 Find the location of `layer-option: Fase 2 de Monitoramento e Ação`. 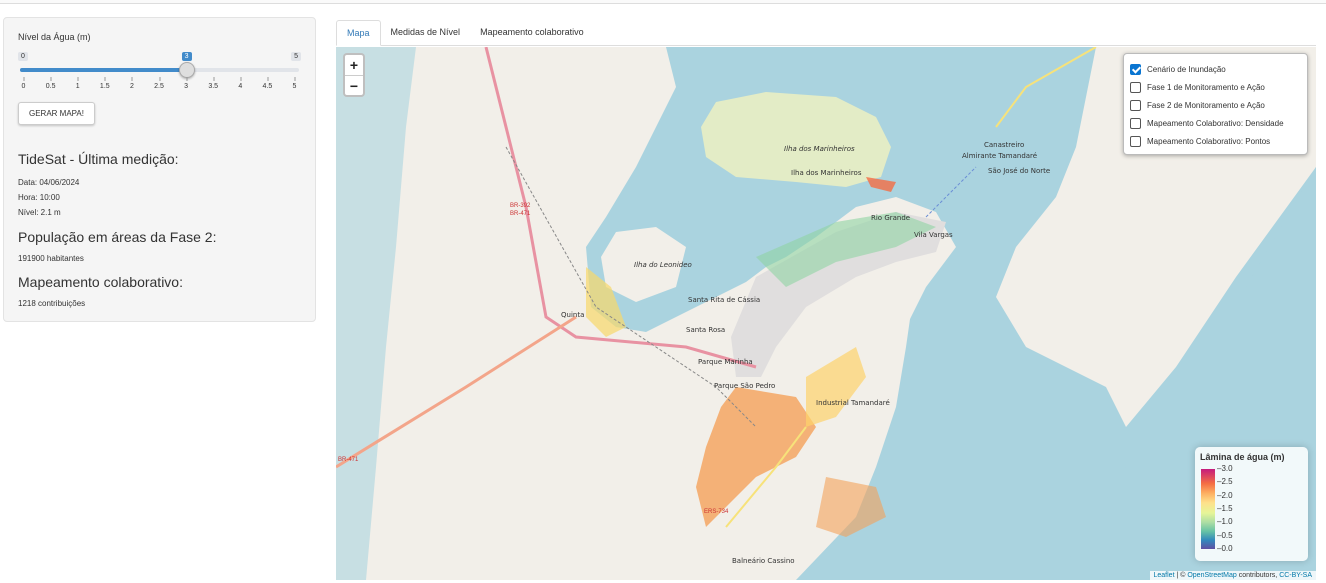

layer-option: Fase 2 de Monitoramento e Ação is located at coordinates (1215, 105).